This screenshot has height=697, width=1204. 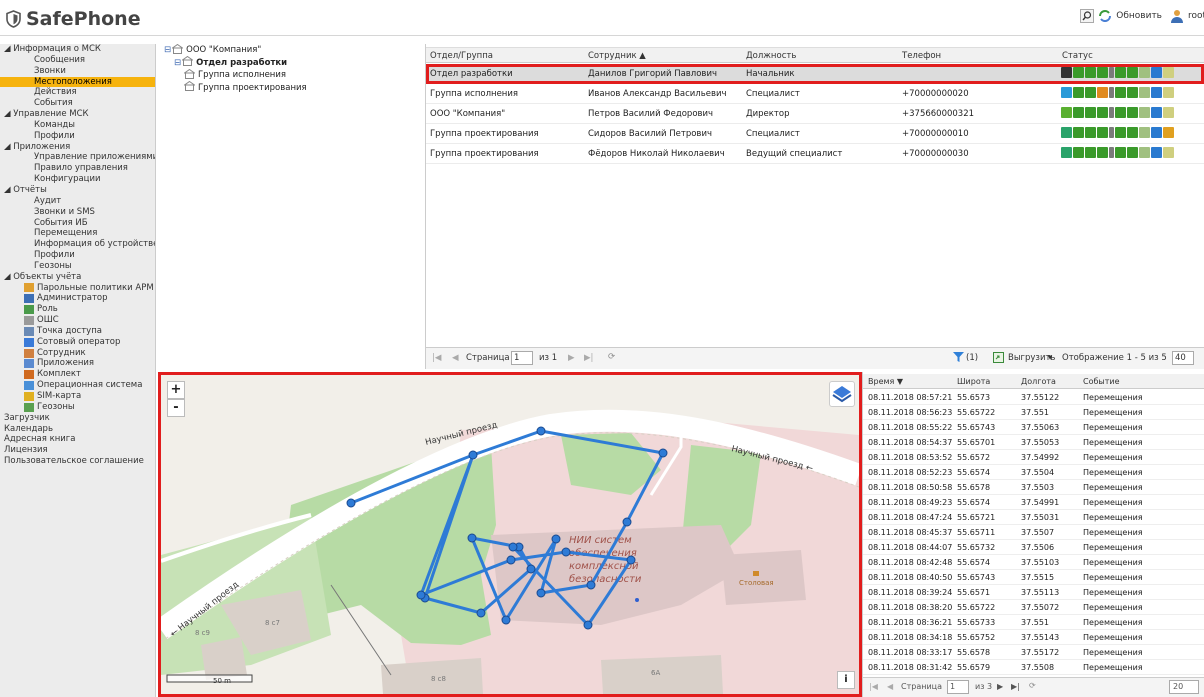 I want to click on sidebar-item: Действия, so click(x=77, y=92).